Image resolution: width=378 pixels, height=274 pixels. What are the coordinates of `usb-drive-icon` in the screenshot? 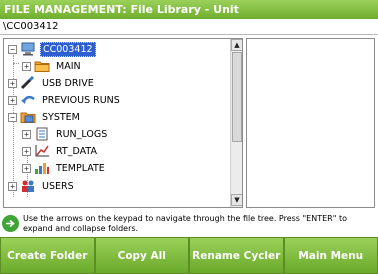 It's located at (27, 83).